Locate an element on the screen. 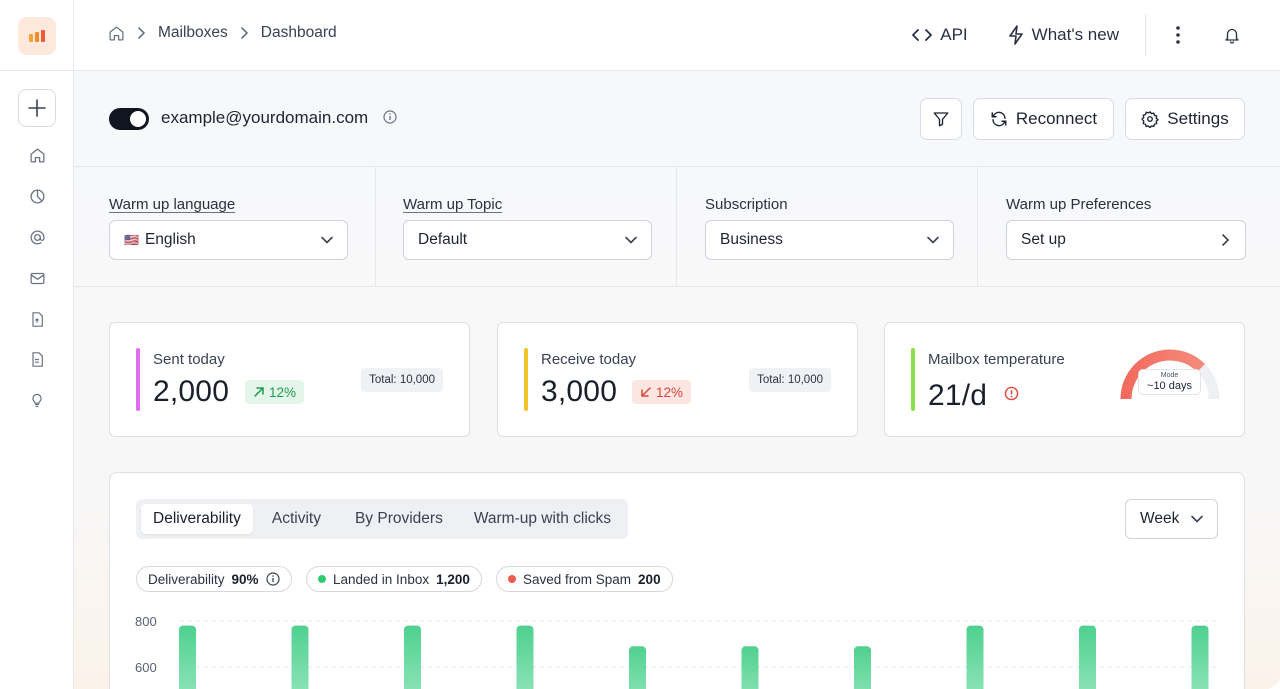 Image resolution: width=1280 pixels, height=689 pixels. gauge-caption-box: Mode ~10 days is located at coordinates (1169, 382).